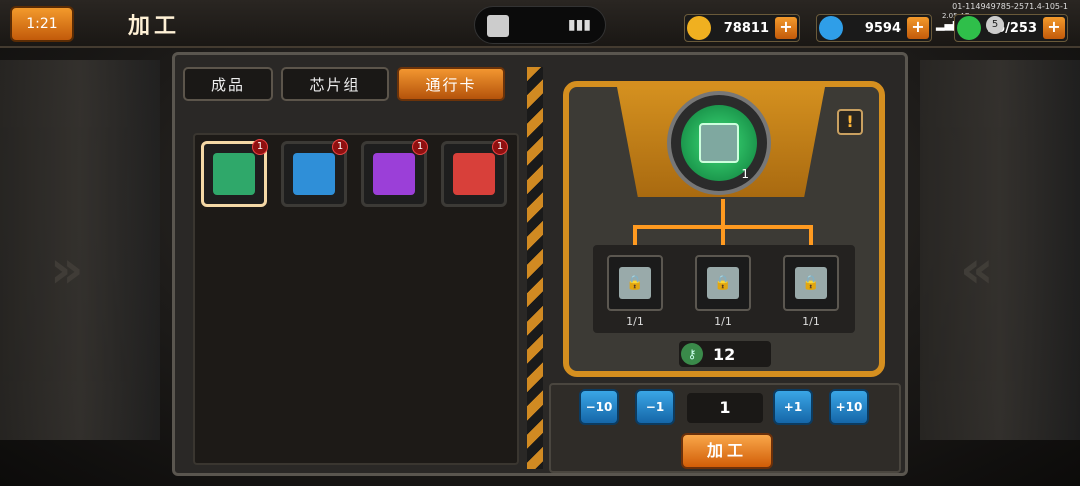  What do you see at coordinates (850, 122) in the screenshot?
I see `info-icon: !` at bounding box center [850, 122].